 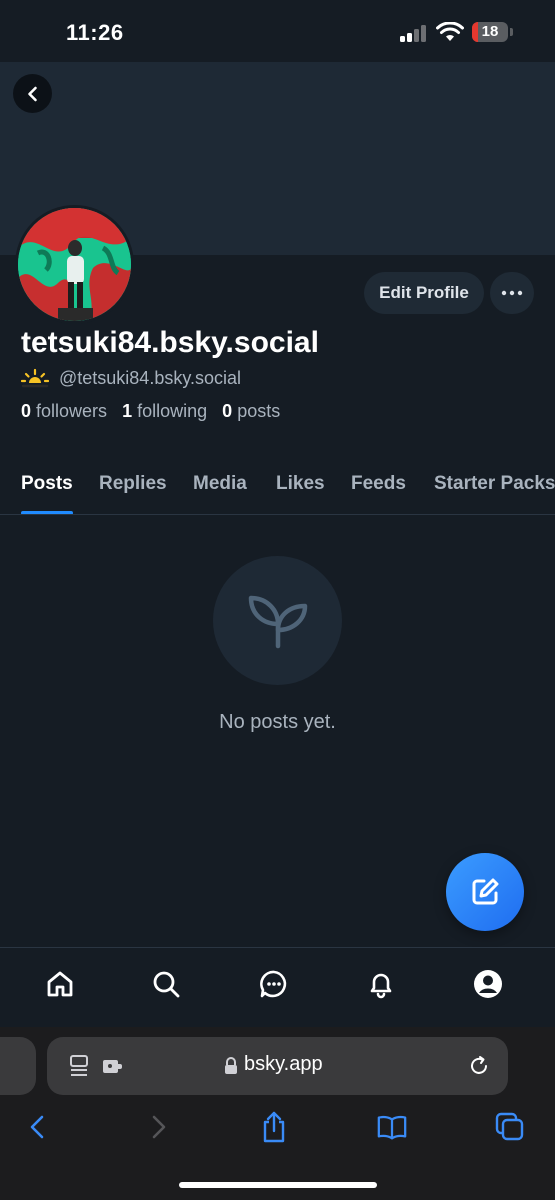 I want to click on tabs-icon, so click(x=509, y=1126).